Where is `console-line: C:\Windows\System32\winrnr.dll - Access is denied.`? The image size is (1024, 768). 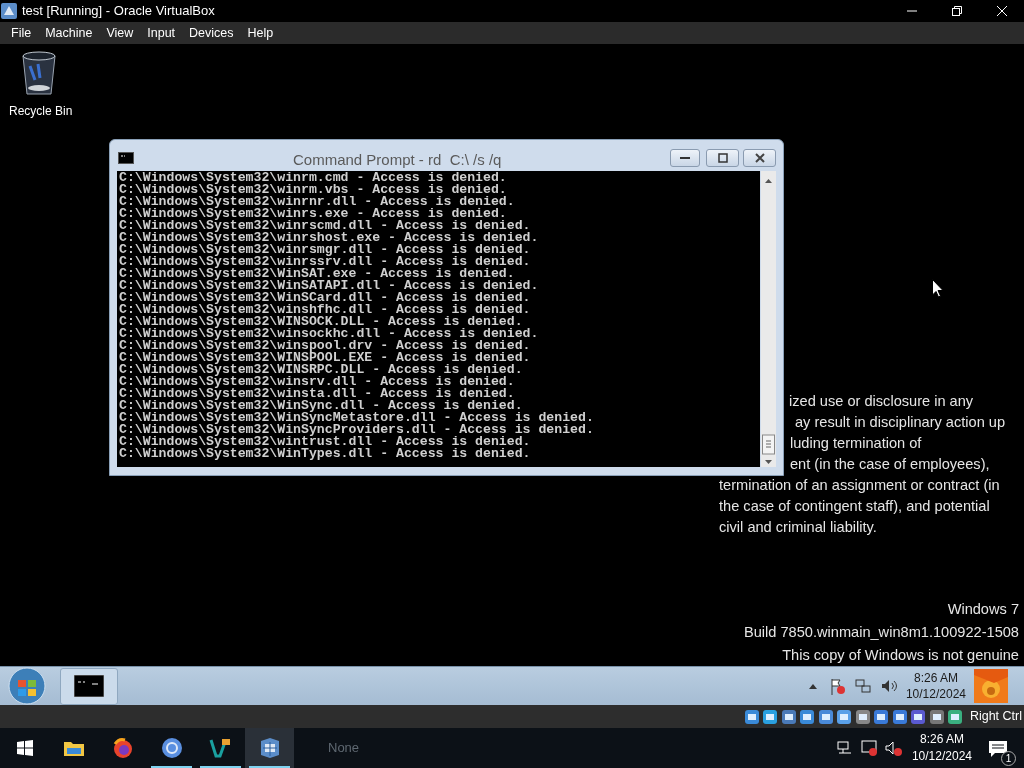
console-line: C:\Windows\System32\winrnr.dll - Access is denied. is located at coordinates (317, 202).